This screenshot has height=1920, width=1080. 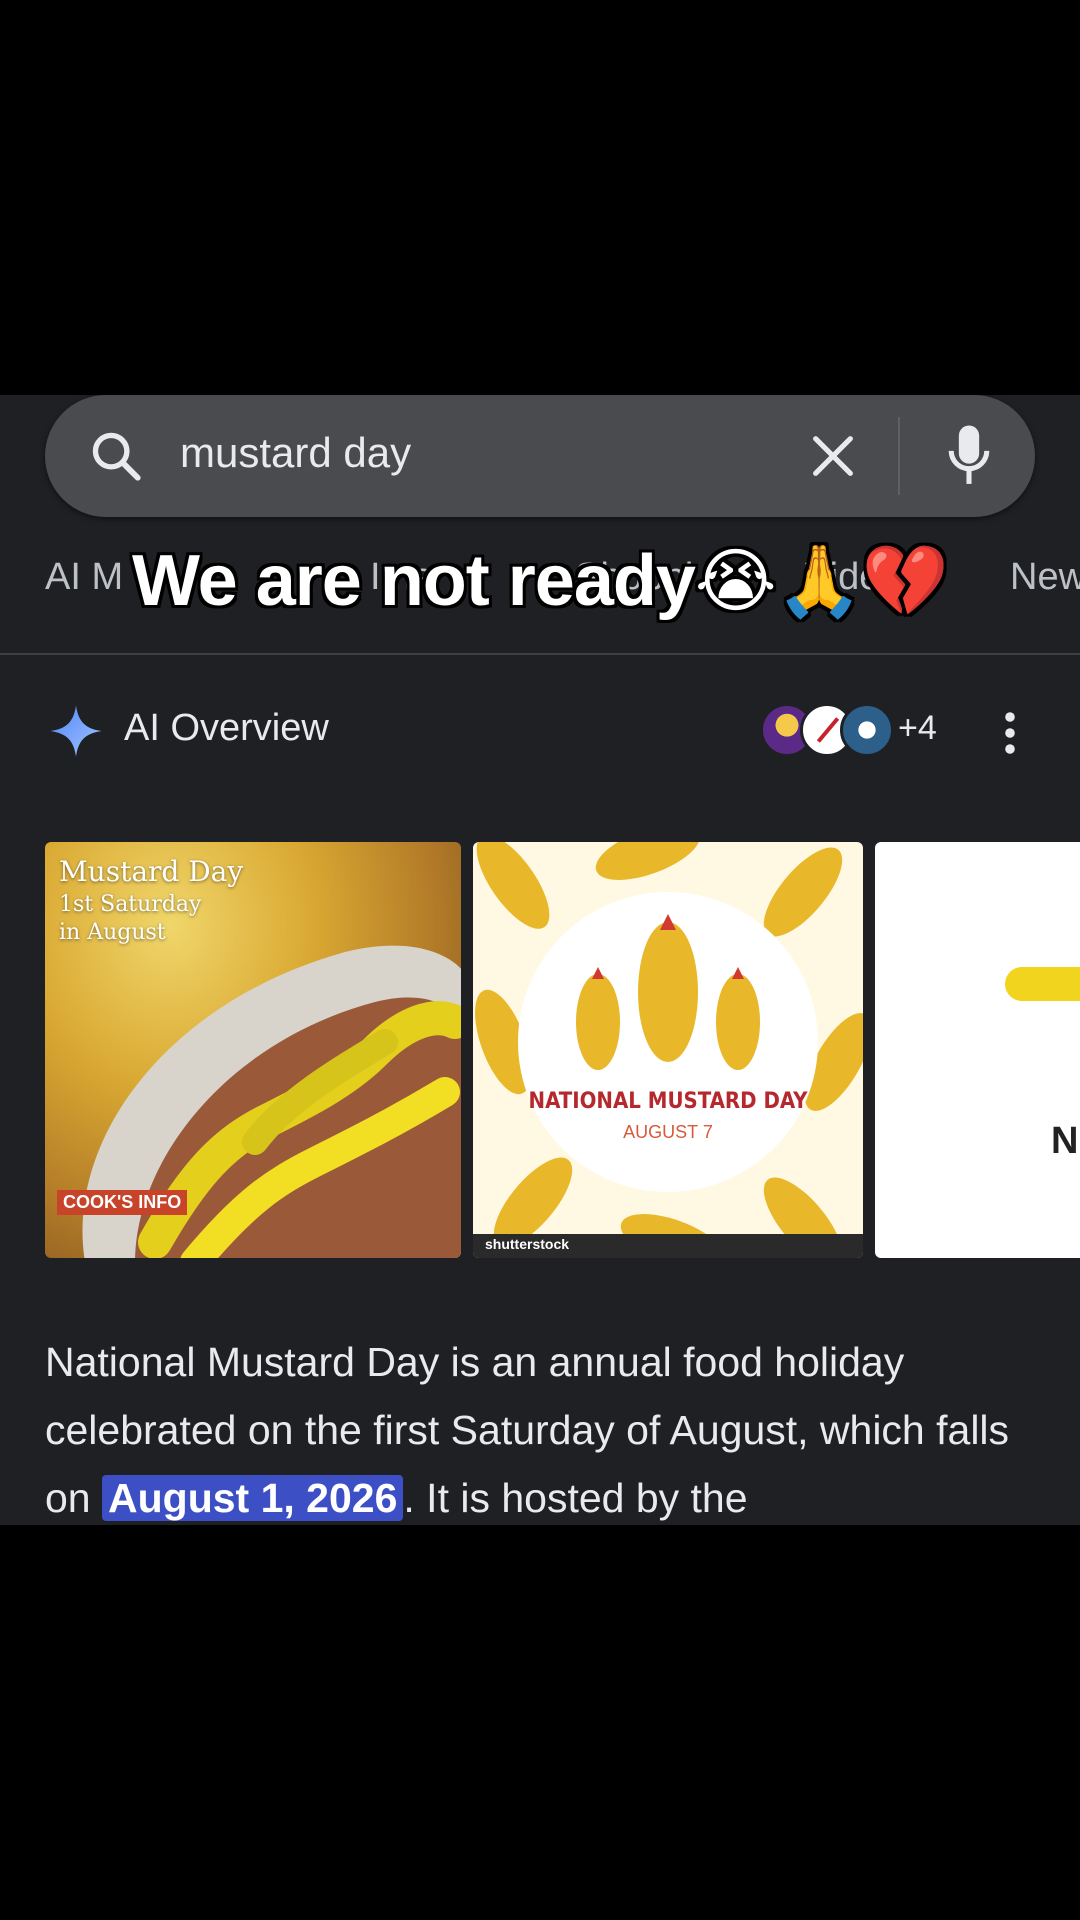 I want to click on image-caption-title: Mustard Day, so click(x=151, y=871).